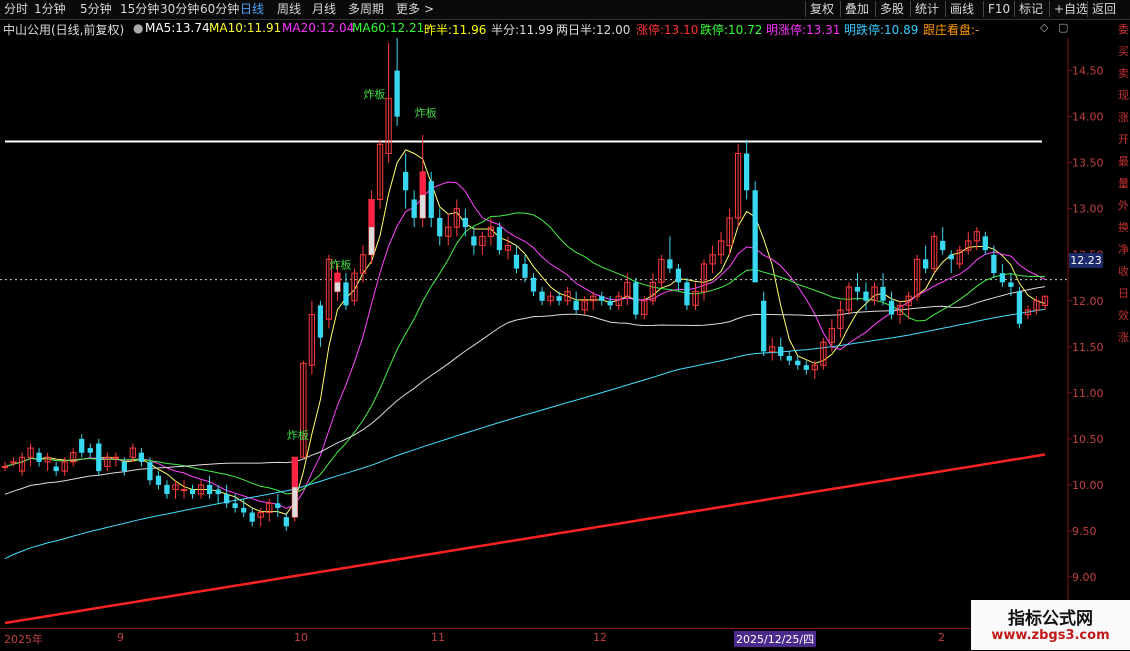 This screenshot has width=1130, height=651. Describe the element at coordinates (245, 28) in the screenshot. I see `indicator-item: MA10:11.91` at that location.